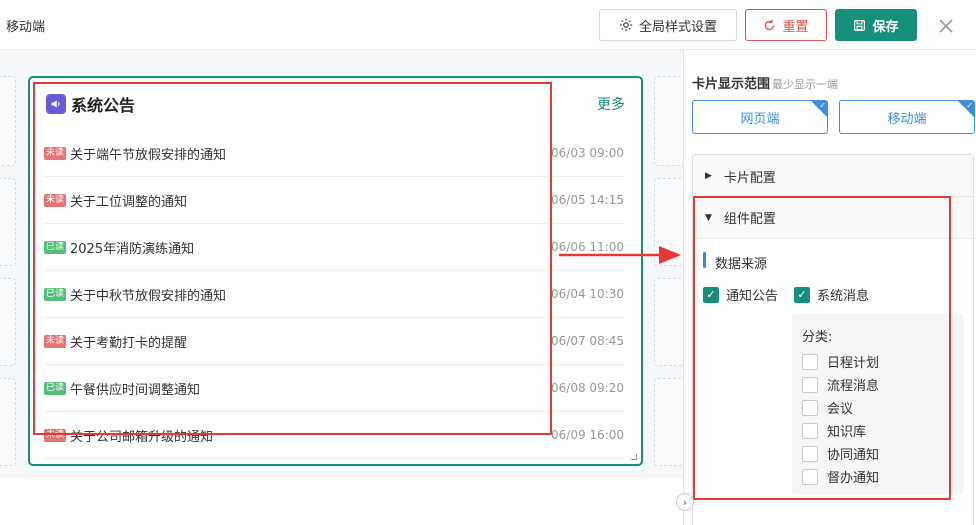 The width and height of the screenshot is (976, 525). I want to click on reset-label: 重置, so click(795, 27).